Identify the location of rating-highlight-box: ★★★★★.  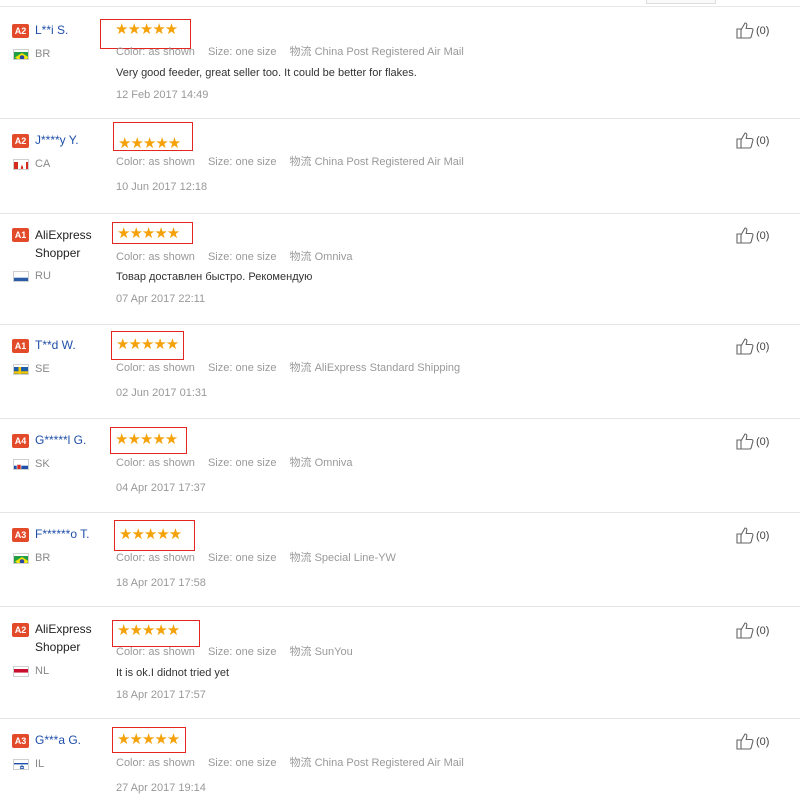
(154, 535).